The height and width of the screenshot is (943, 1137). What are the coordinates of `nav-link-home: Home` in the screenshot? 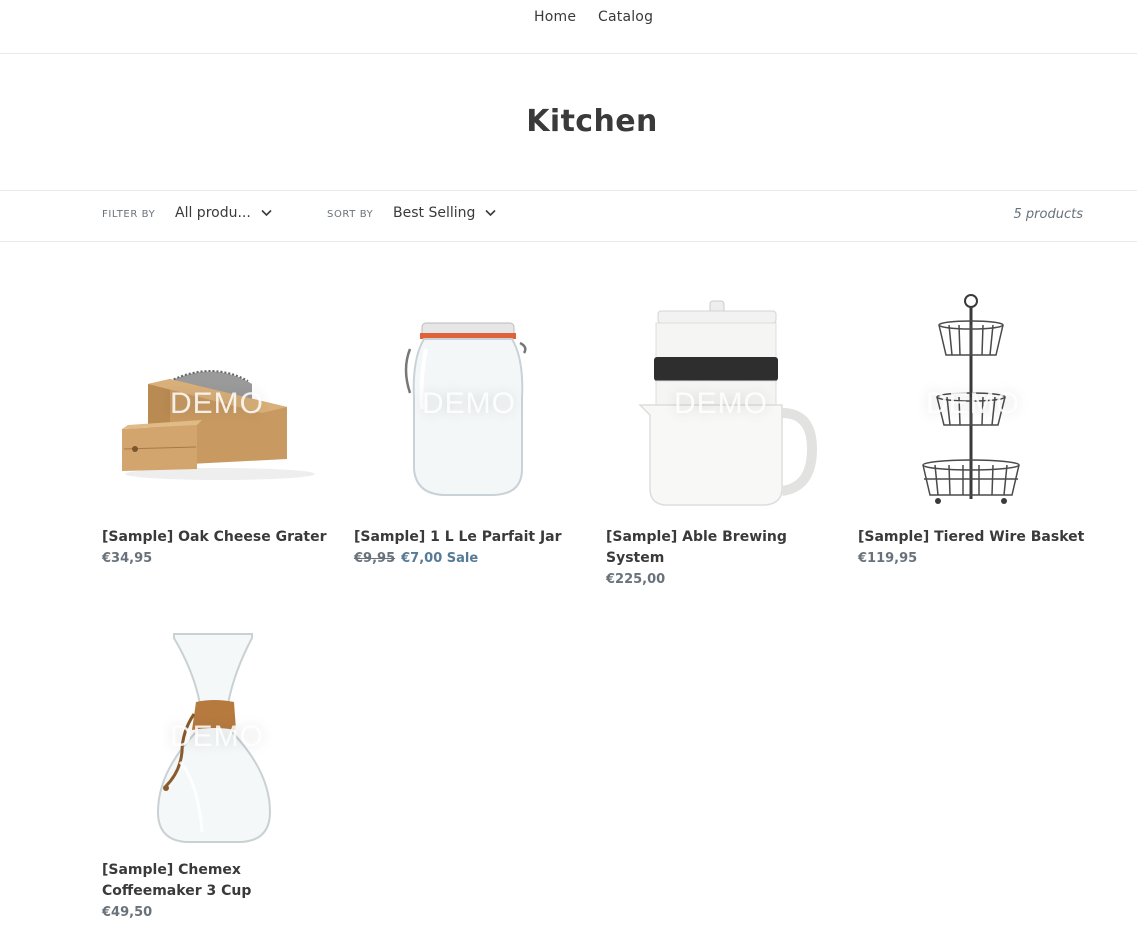 It's located at (555, 17).